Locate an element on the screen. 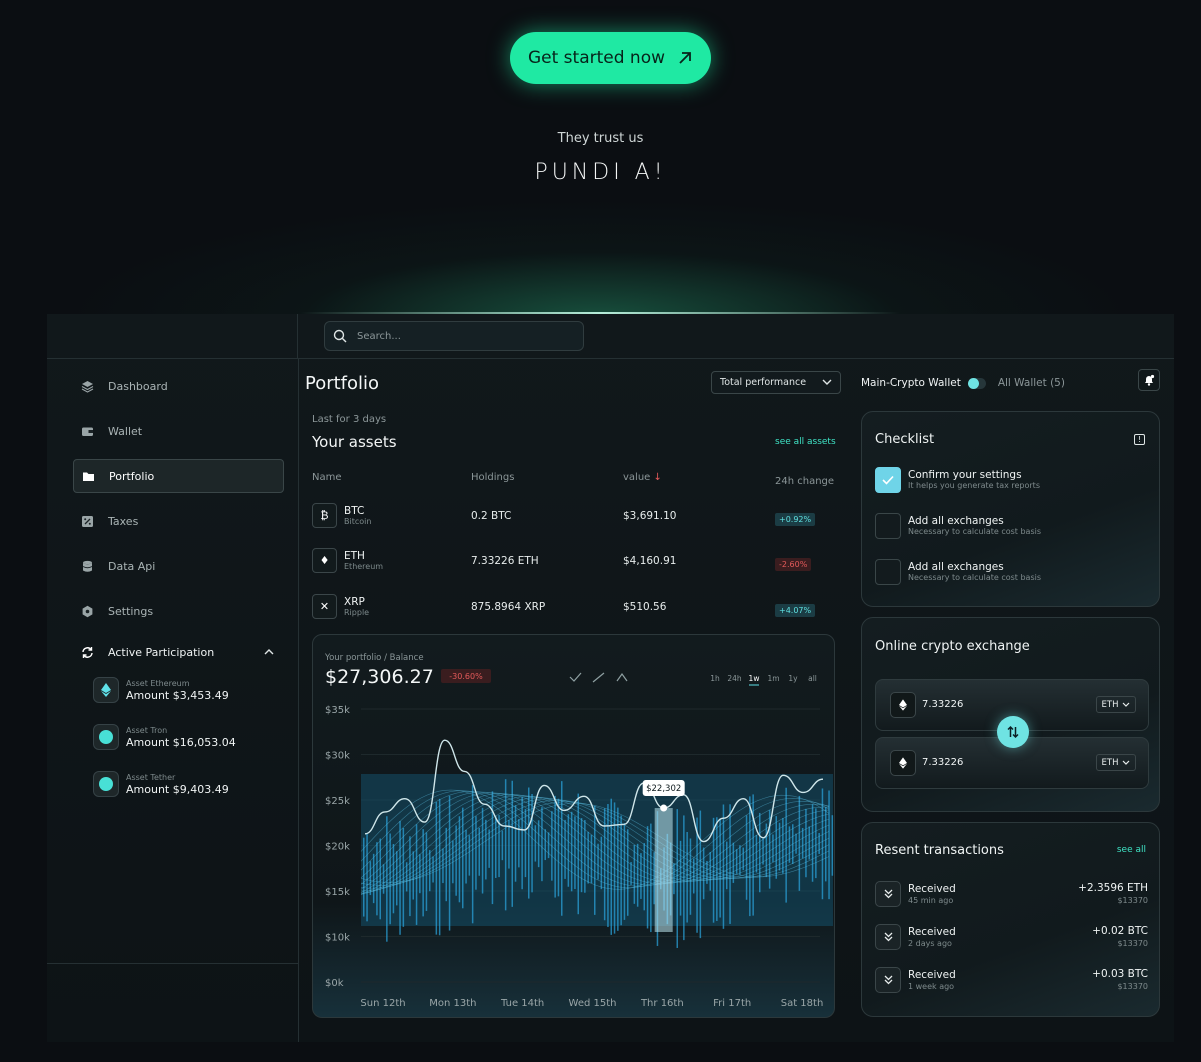 The height and width of the screenshot is (1062, 1201). transaction-item: Received 2 days ago +0.02 BTC $13370 is located at coordinates (1011, 939).